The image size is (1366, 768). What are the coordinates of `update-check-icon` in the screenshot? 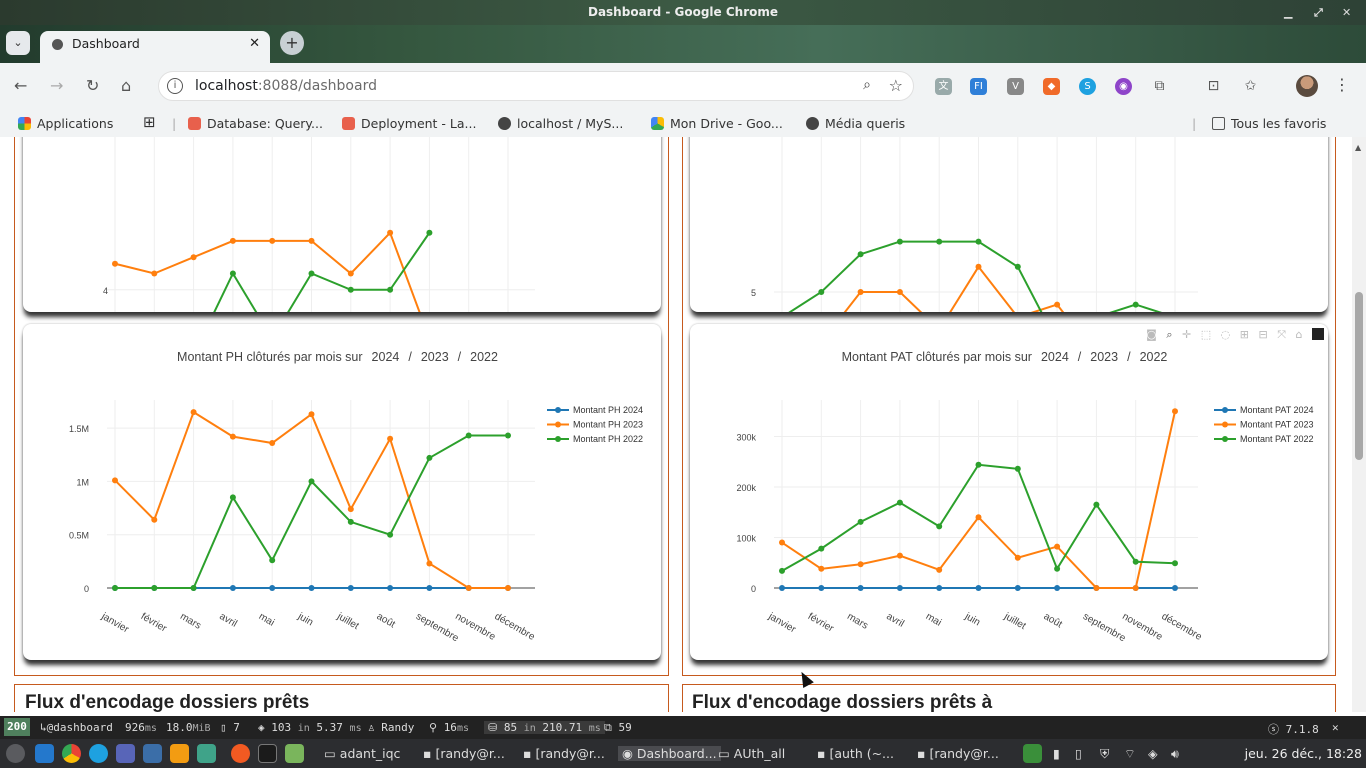 It's located at (1032, 753).